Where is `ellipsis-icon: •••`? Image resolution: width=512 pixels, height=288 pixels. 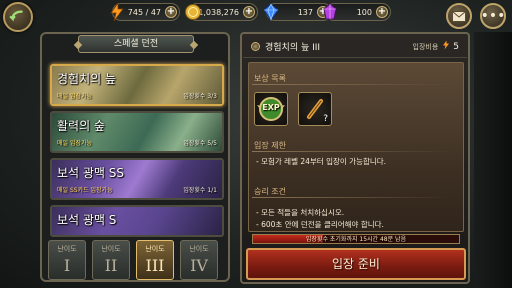
ellipsis-icon: ••• is located at coordinates (493, 16).